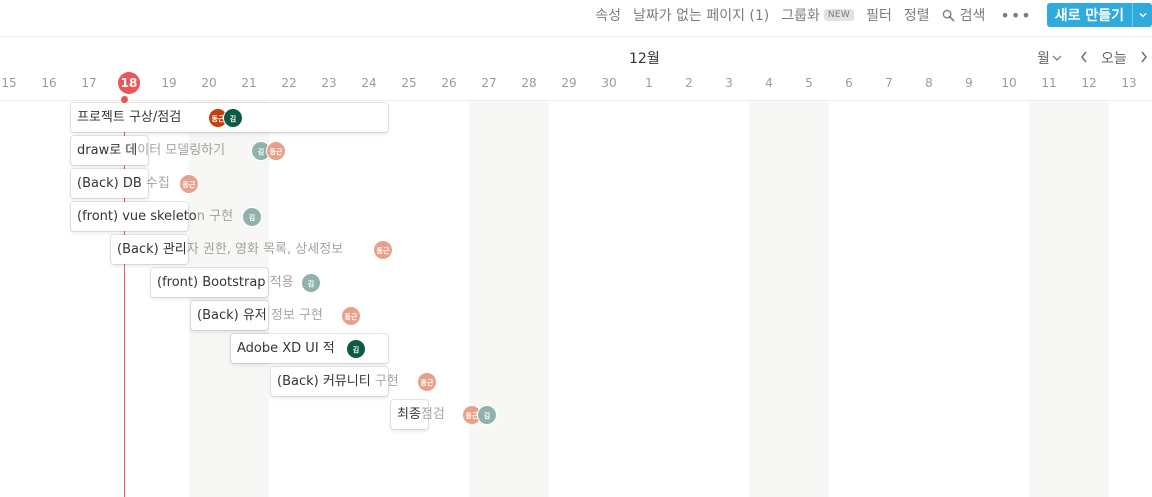  Describe the element at coordinates (489, 83) in the screenshot. I see `date-label: 27` at that location.